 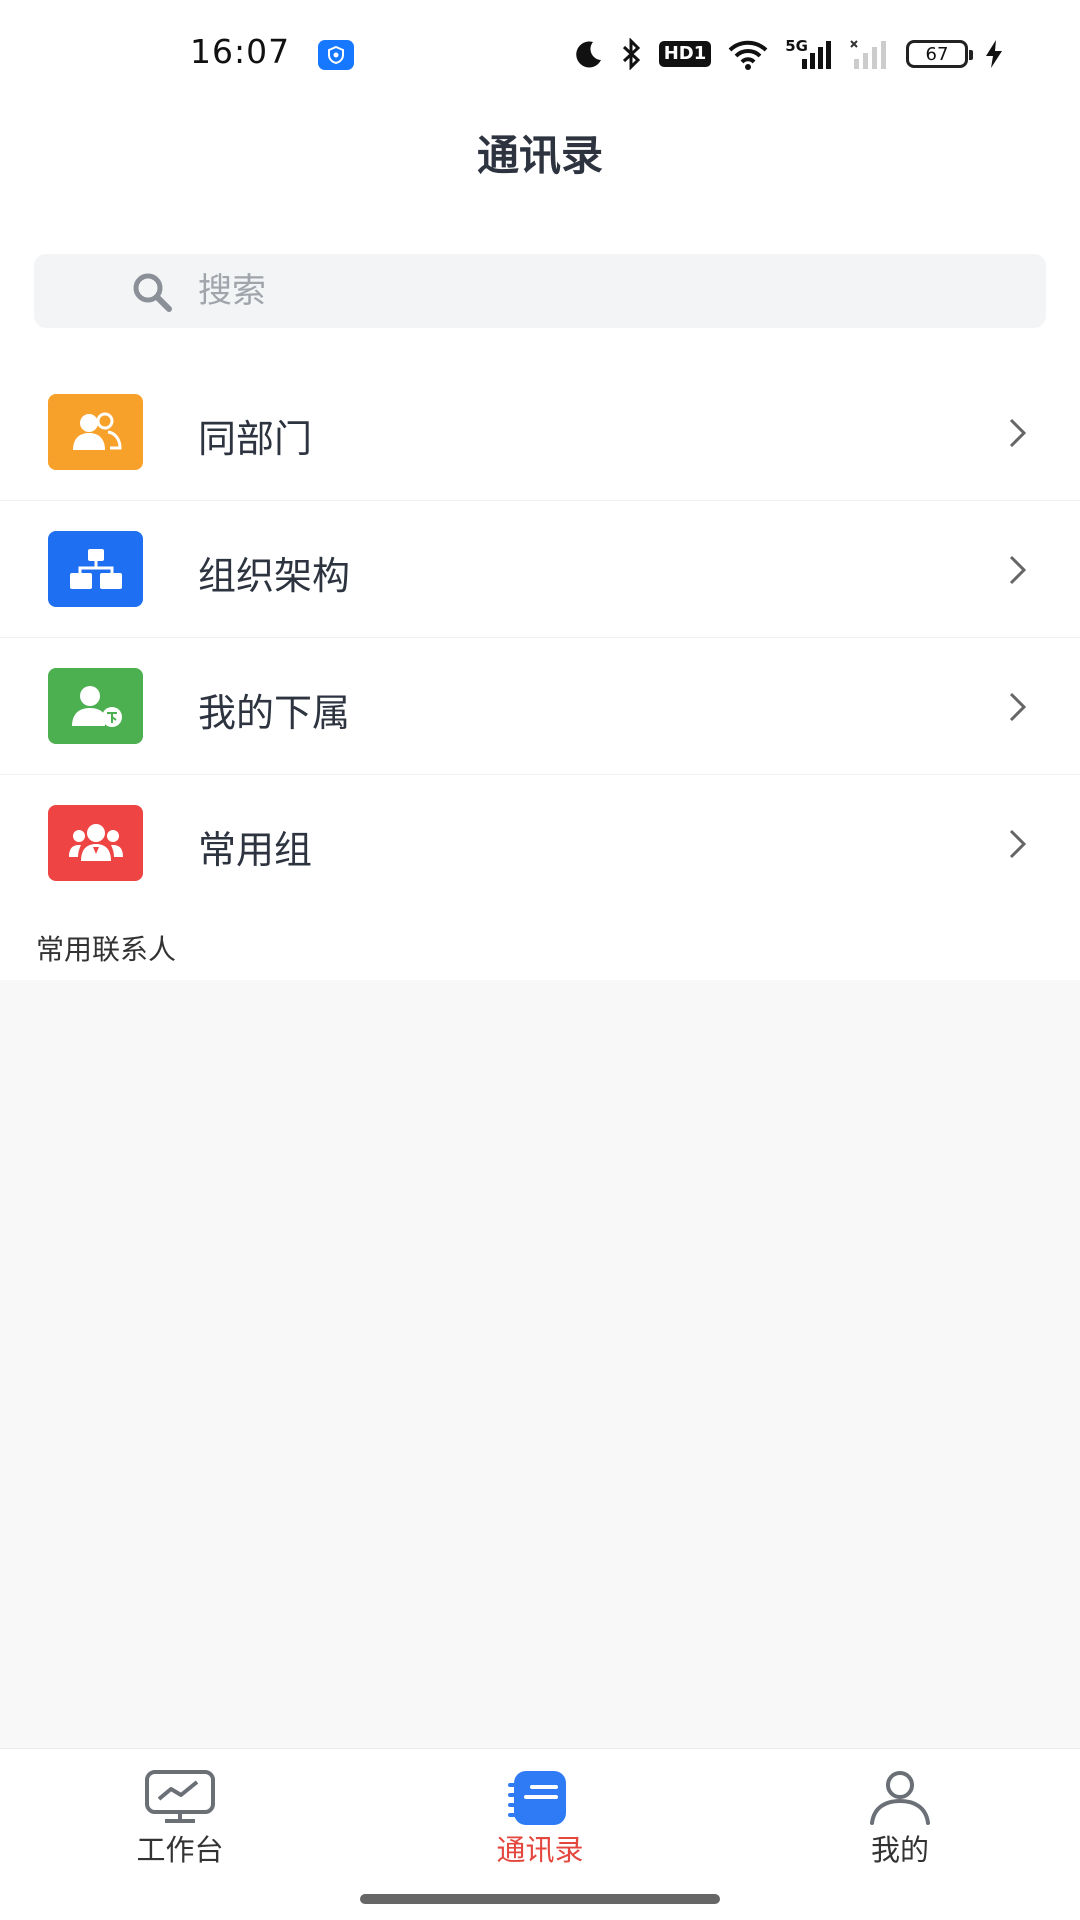 What do you see at coordinates (255, 439) in the screenshot?
I see `menu-item-label: 同部门` at bounding box center [255, 439].